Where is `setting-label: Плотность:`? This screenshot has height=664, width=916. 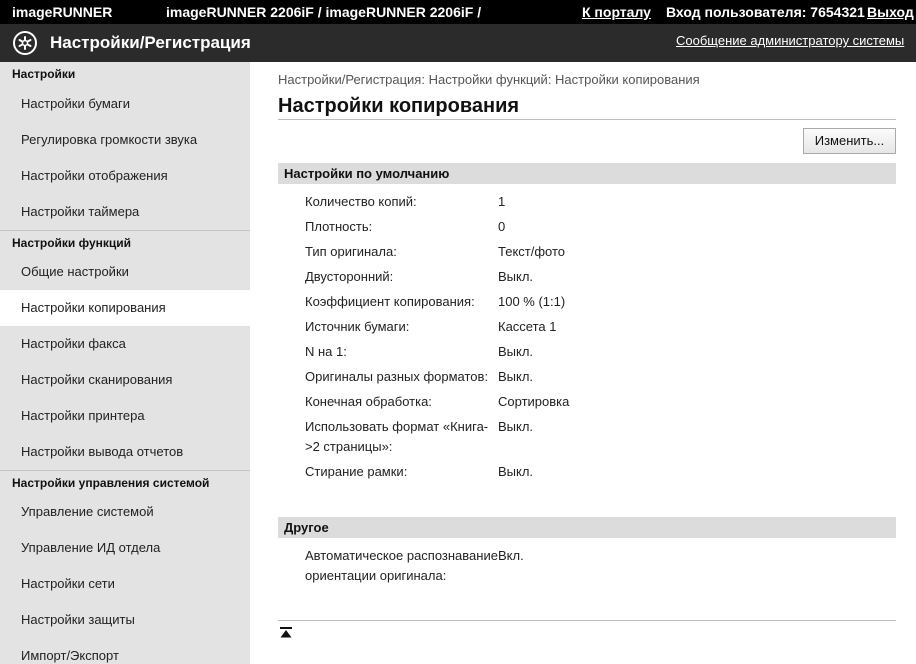 setting-label: Плотность: is located at coordinates (339, 226).